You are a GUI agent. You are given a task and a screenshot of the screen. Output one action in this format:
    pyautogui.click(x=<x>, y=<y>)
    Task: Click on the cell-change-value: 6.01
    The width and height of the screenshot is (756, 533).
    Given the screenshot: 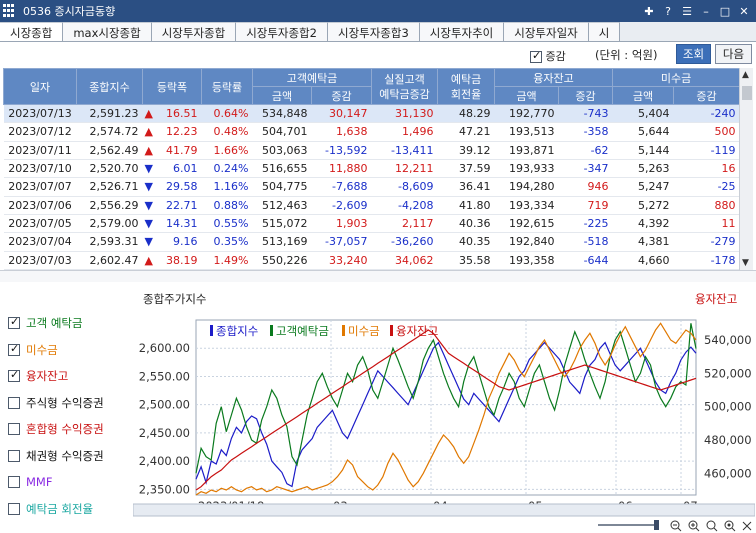 What is the action you would take?
    pyautogui.click(x=185, y=169)
    